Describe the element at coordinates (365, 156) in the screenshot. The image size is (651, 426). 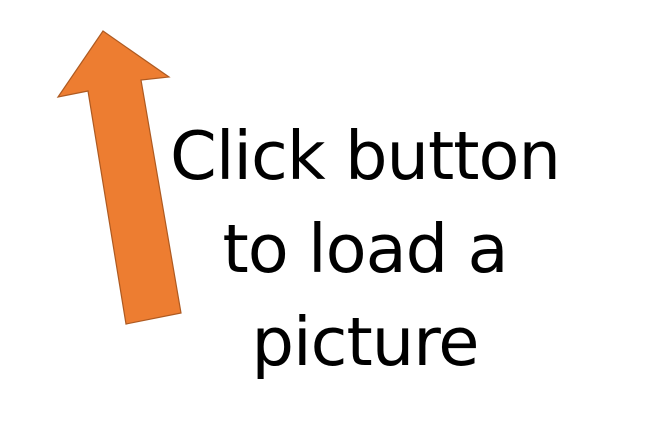
I see `instruction-line-1: Click button` at that location.